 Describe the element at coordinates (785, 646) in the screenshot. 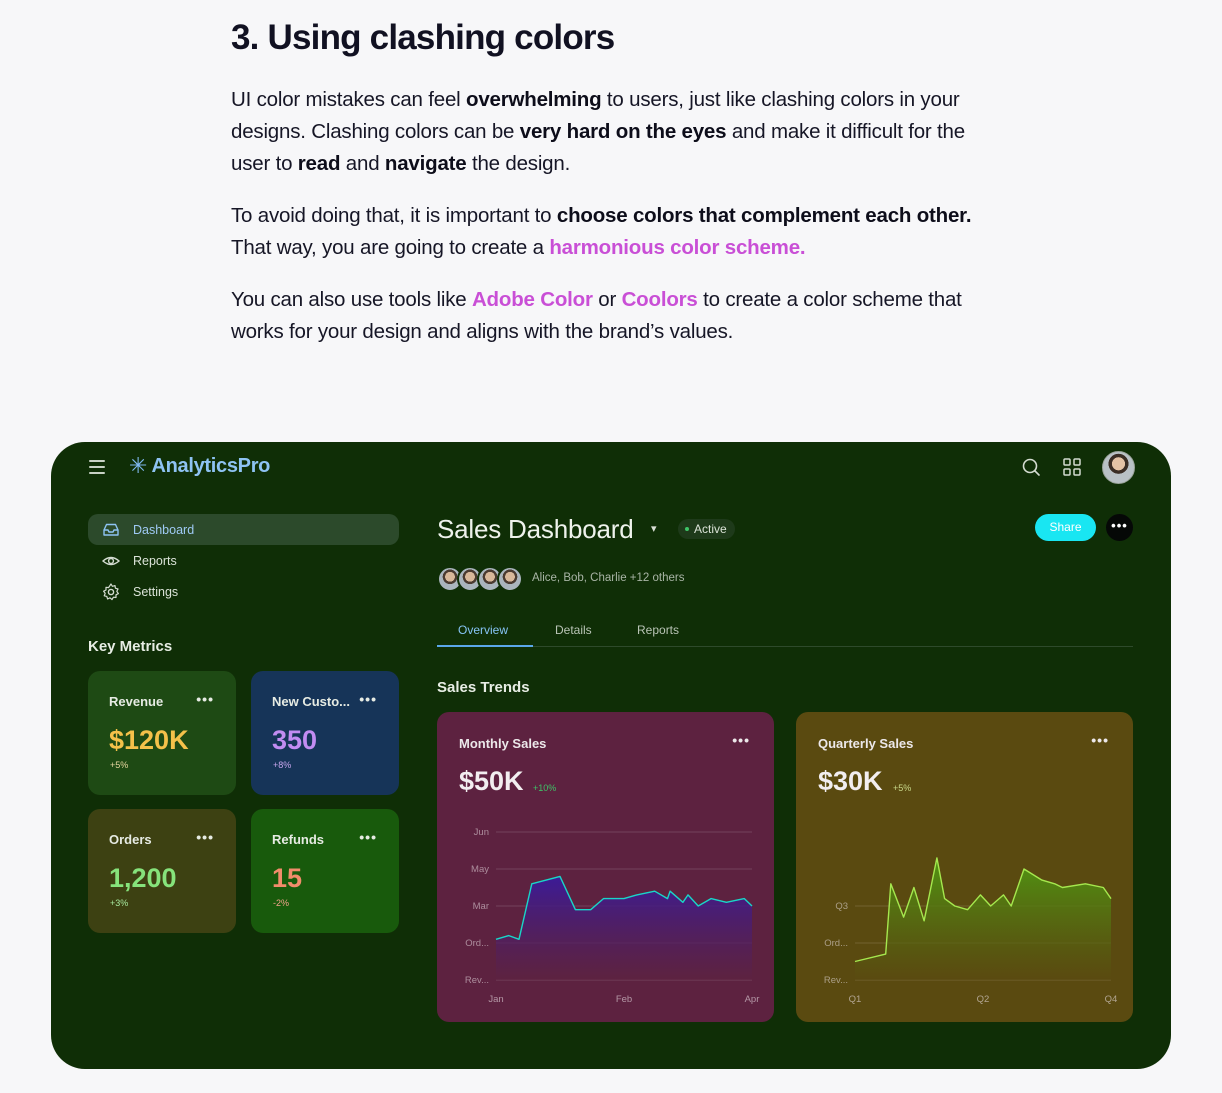

I see `tab-divider` at that location.